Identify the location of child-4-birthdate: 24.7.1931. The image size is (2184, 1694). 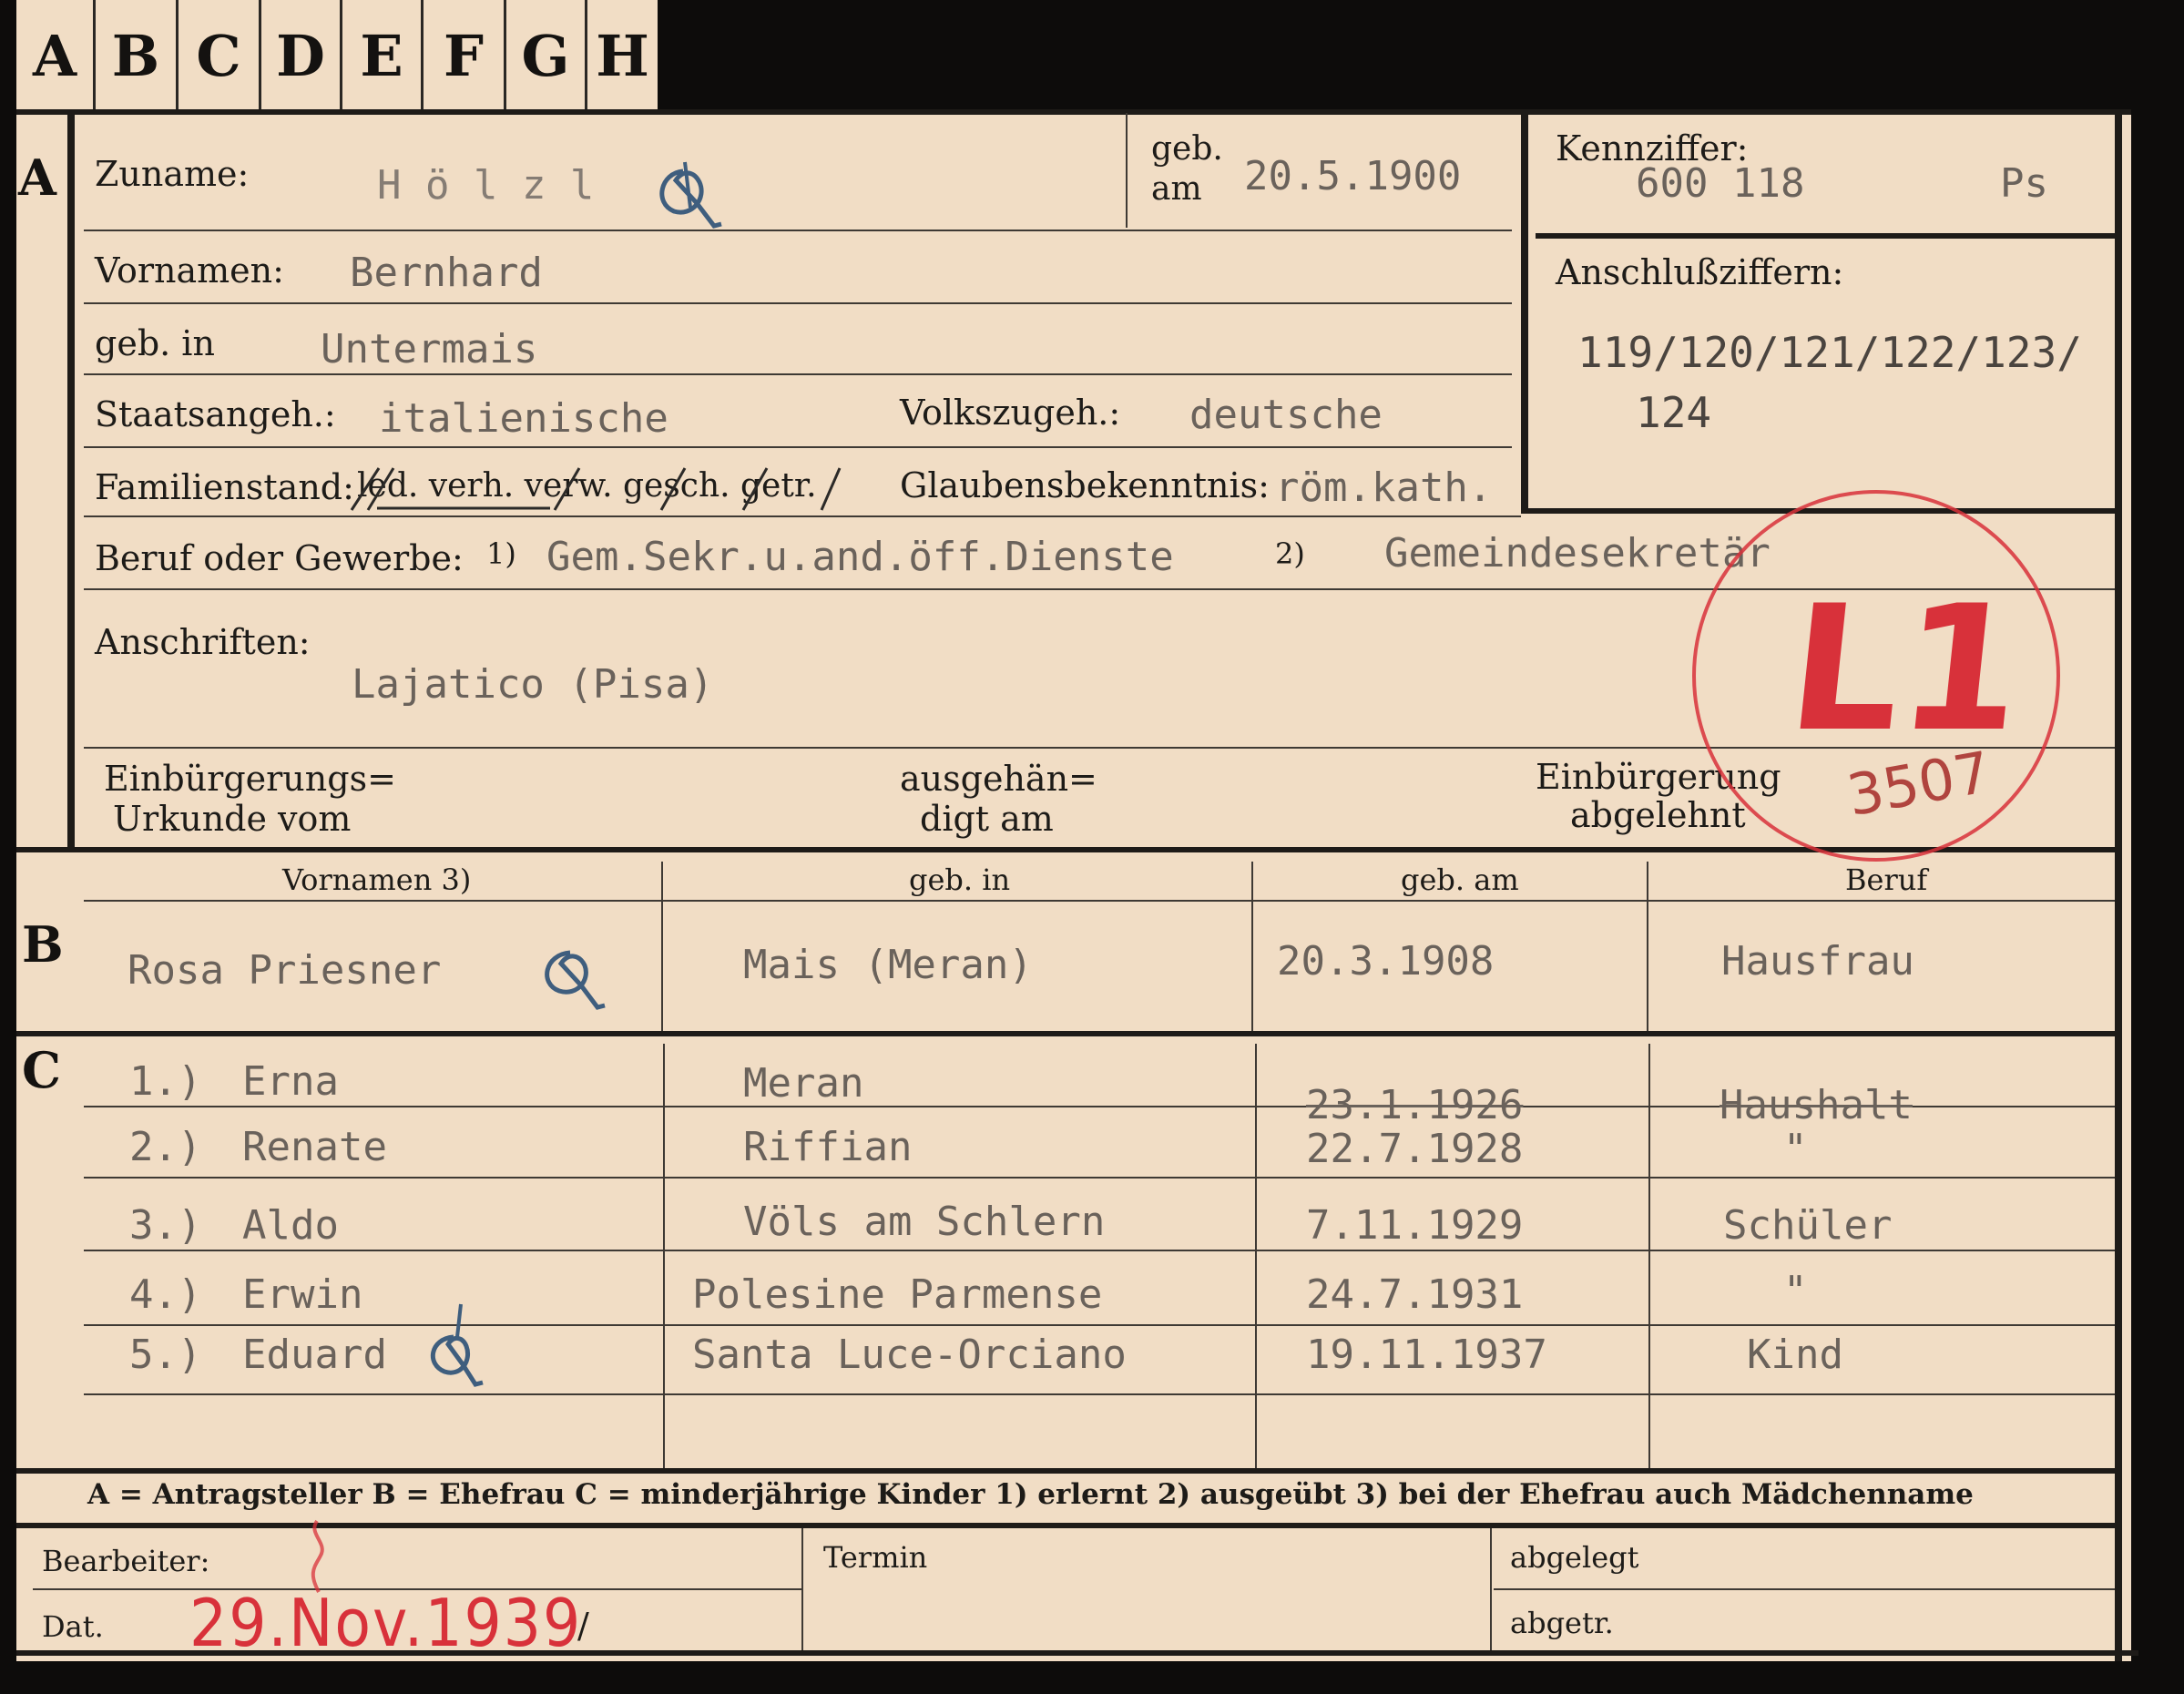
(1415, 1294).